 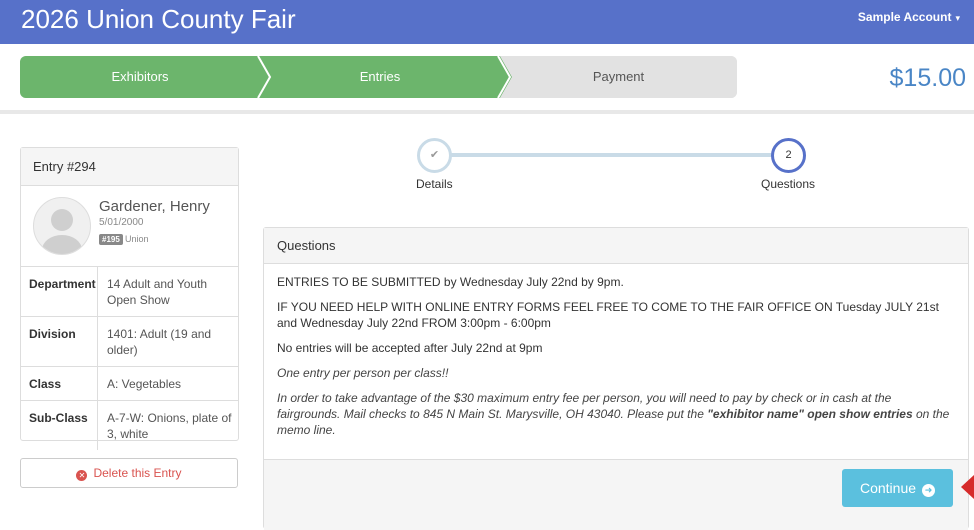 What do you see at coordinates (363, 373) in the screenshot?
I see `notice-limit: One entry per person per class!!` at bounding box center [363, 373].